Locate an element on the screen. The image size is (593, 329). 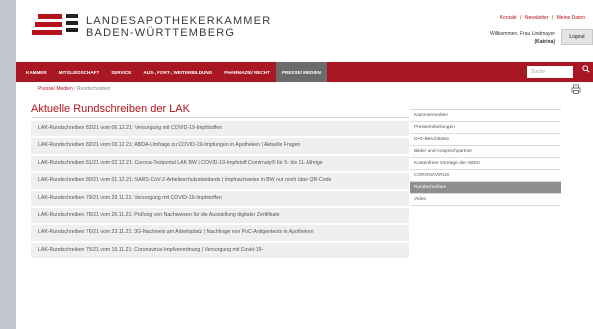
welcome-line: Willkommen, Frau Lindmayer is located at coordinates (522, 34).